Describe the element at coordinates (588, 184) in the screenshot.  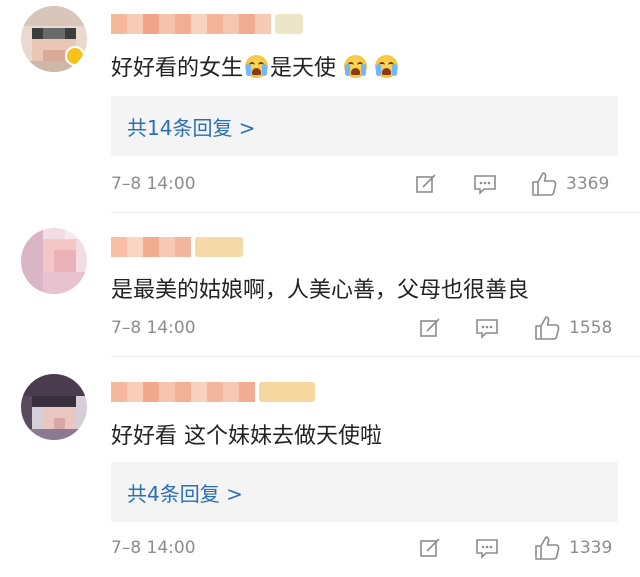
I see `like-count: 3369` at that location.